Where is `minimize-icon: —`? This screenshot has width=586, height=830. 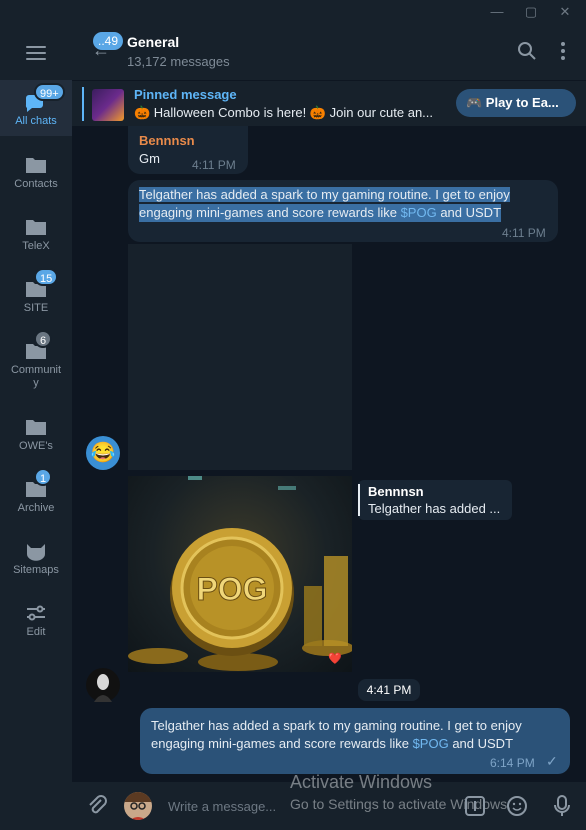 minimize-icon: — is located at coordinates (497, 12).